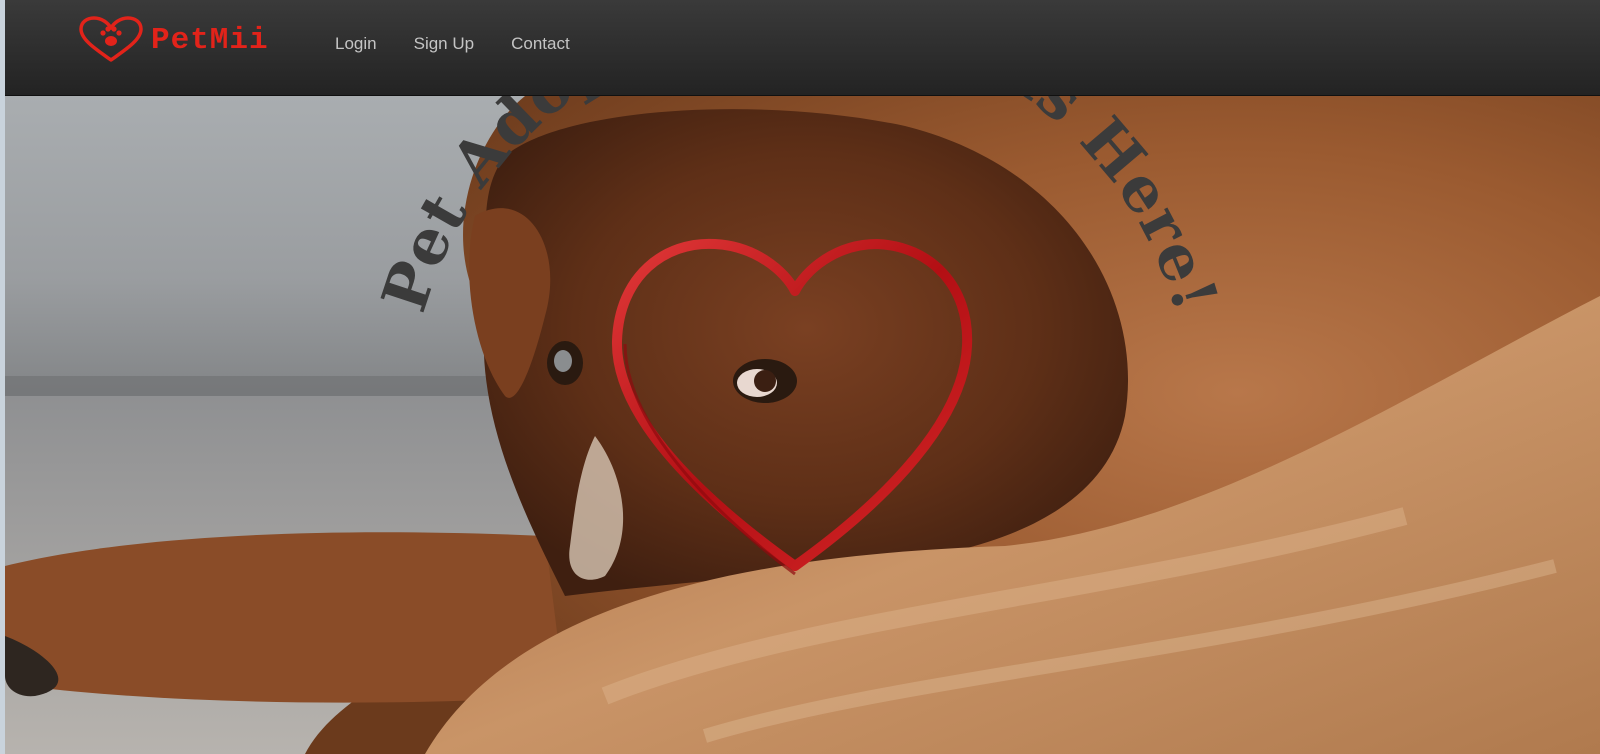 Image resolution: width=1600 pixels, height=754 pixels. Describe the element at coordinates (802, 48) in the screenshot. I see `navbar: PetMii Login Sign Up Contact` at that location.